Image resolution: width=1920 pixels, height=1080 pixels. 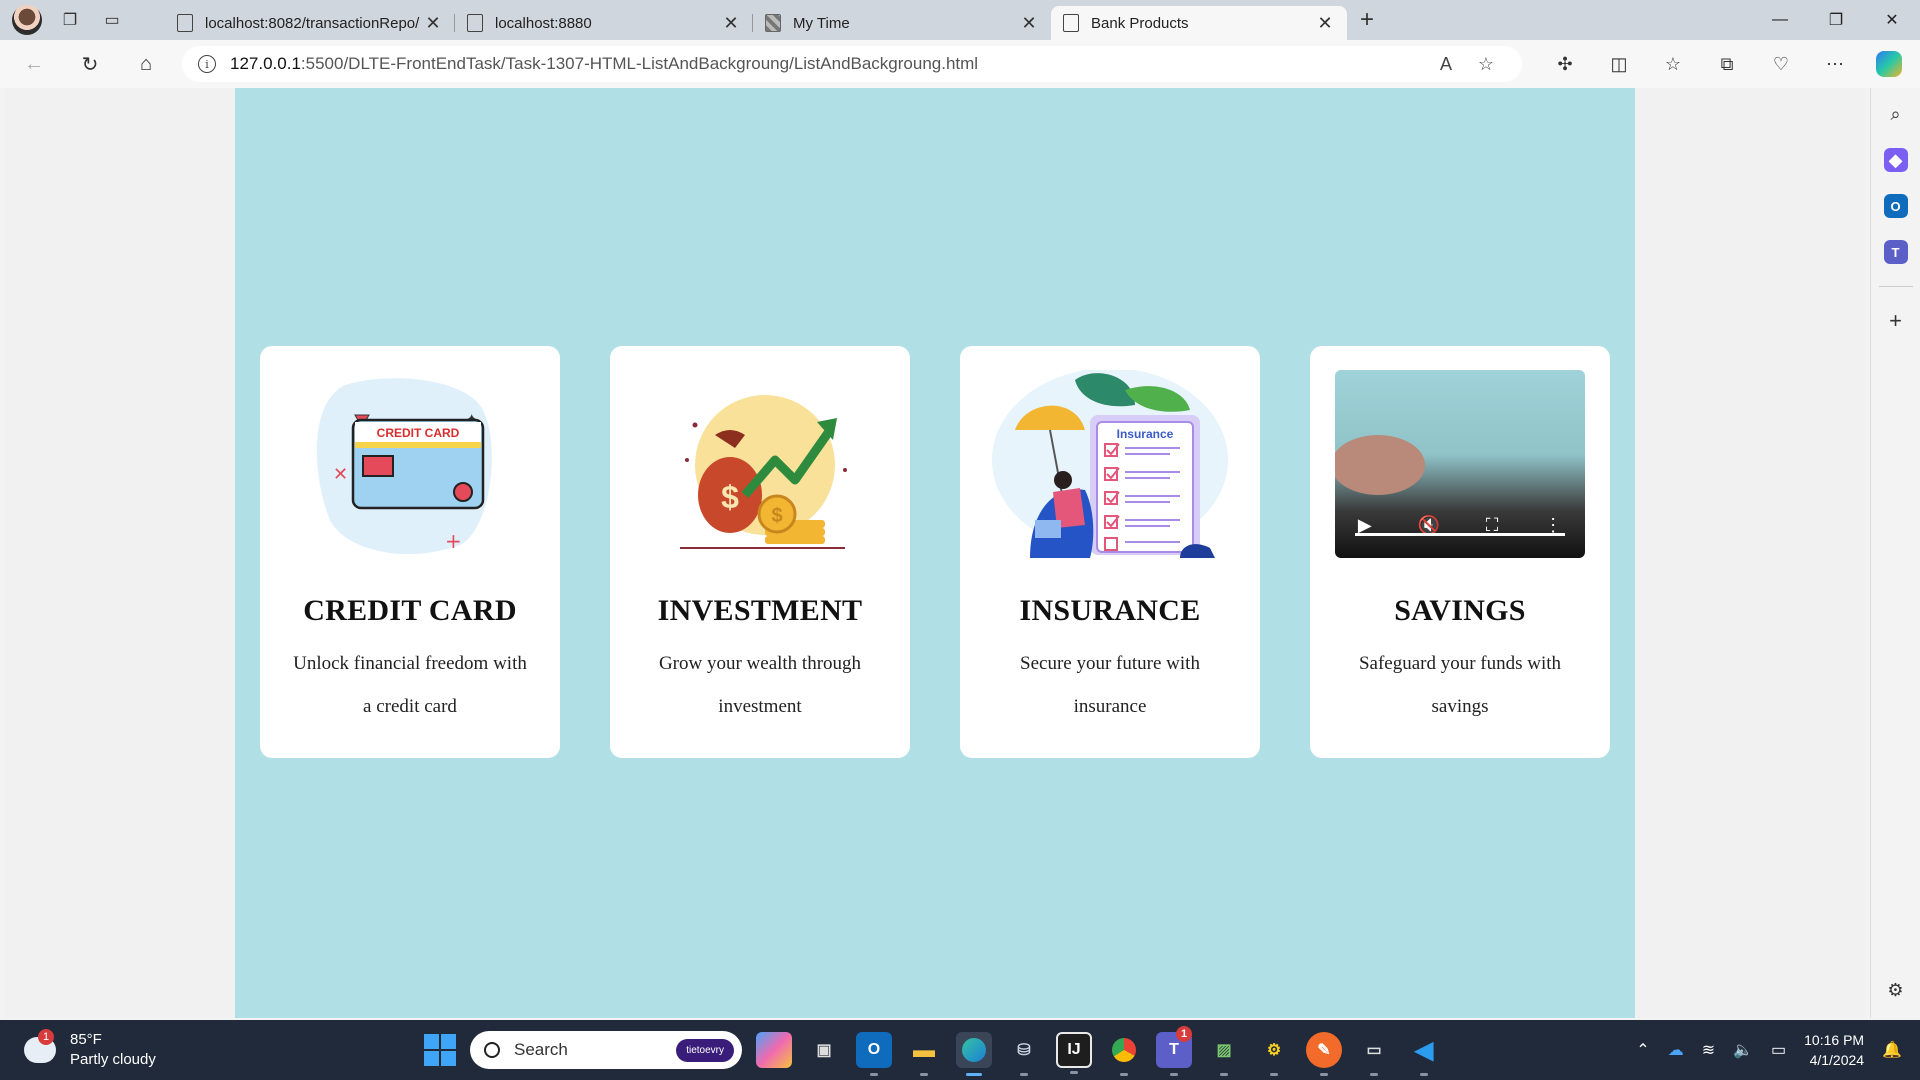 What do you see at coordinates (492, 1050) in the screenshot?
I see `search-icon` at bounding box center [492, 1050].